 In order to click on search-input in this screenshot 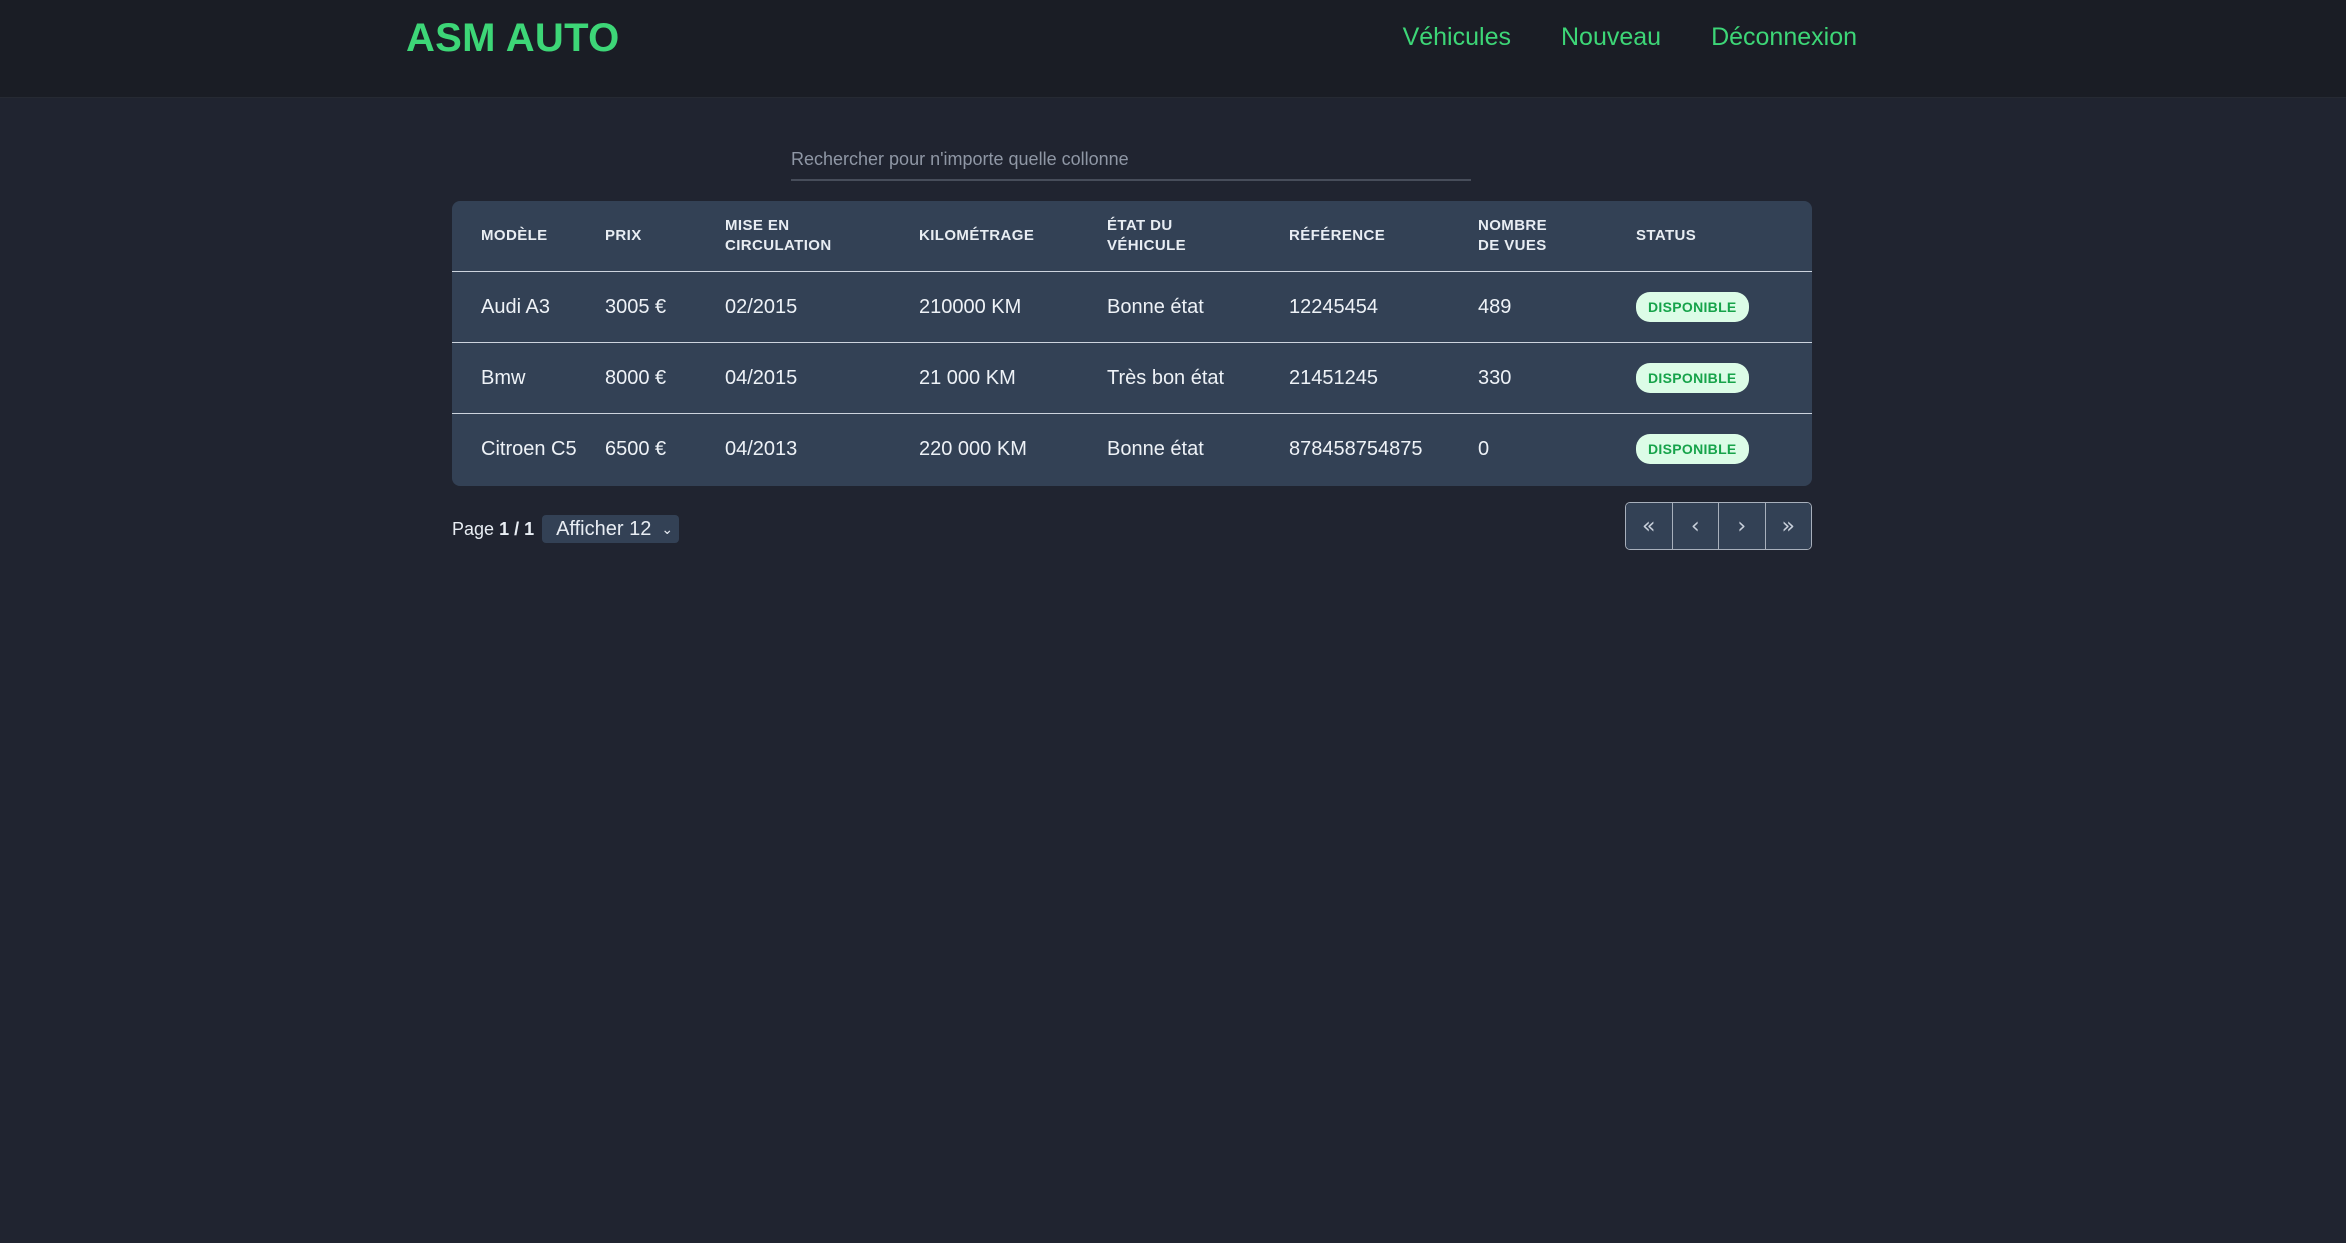, I will do `click(1131, 160)`.